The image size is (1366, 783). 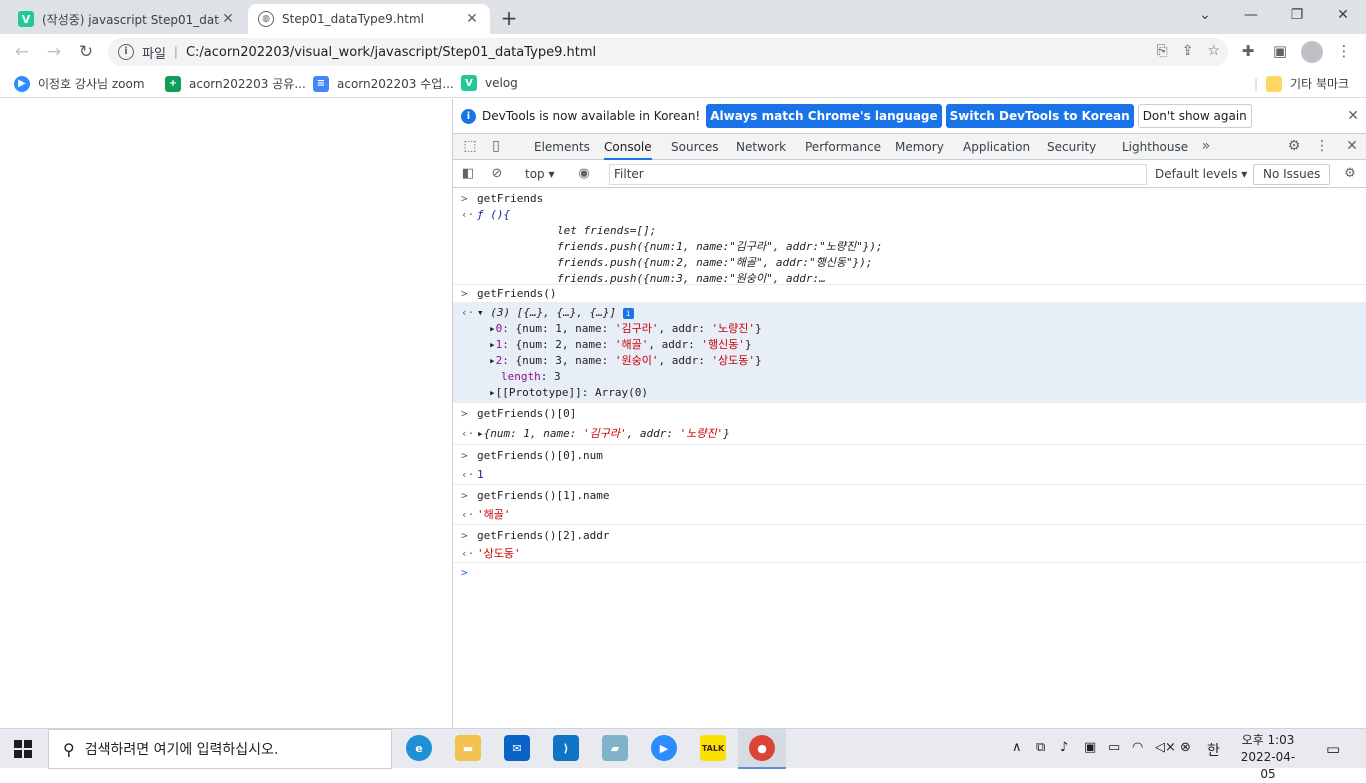 I want to click on edge-icon: e, so click(x=419, y=748).